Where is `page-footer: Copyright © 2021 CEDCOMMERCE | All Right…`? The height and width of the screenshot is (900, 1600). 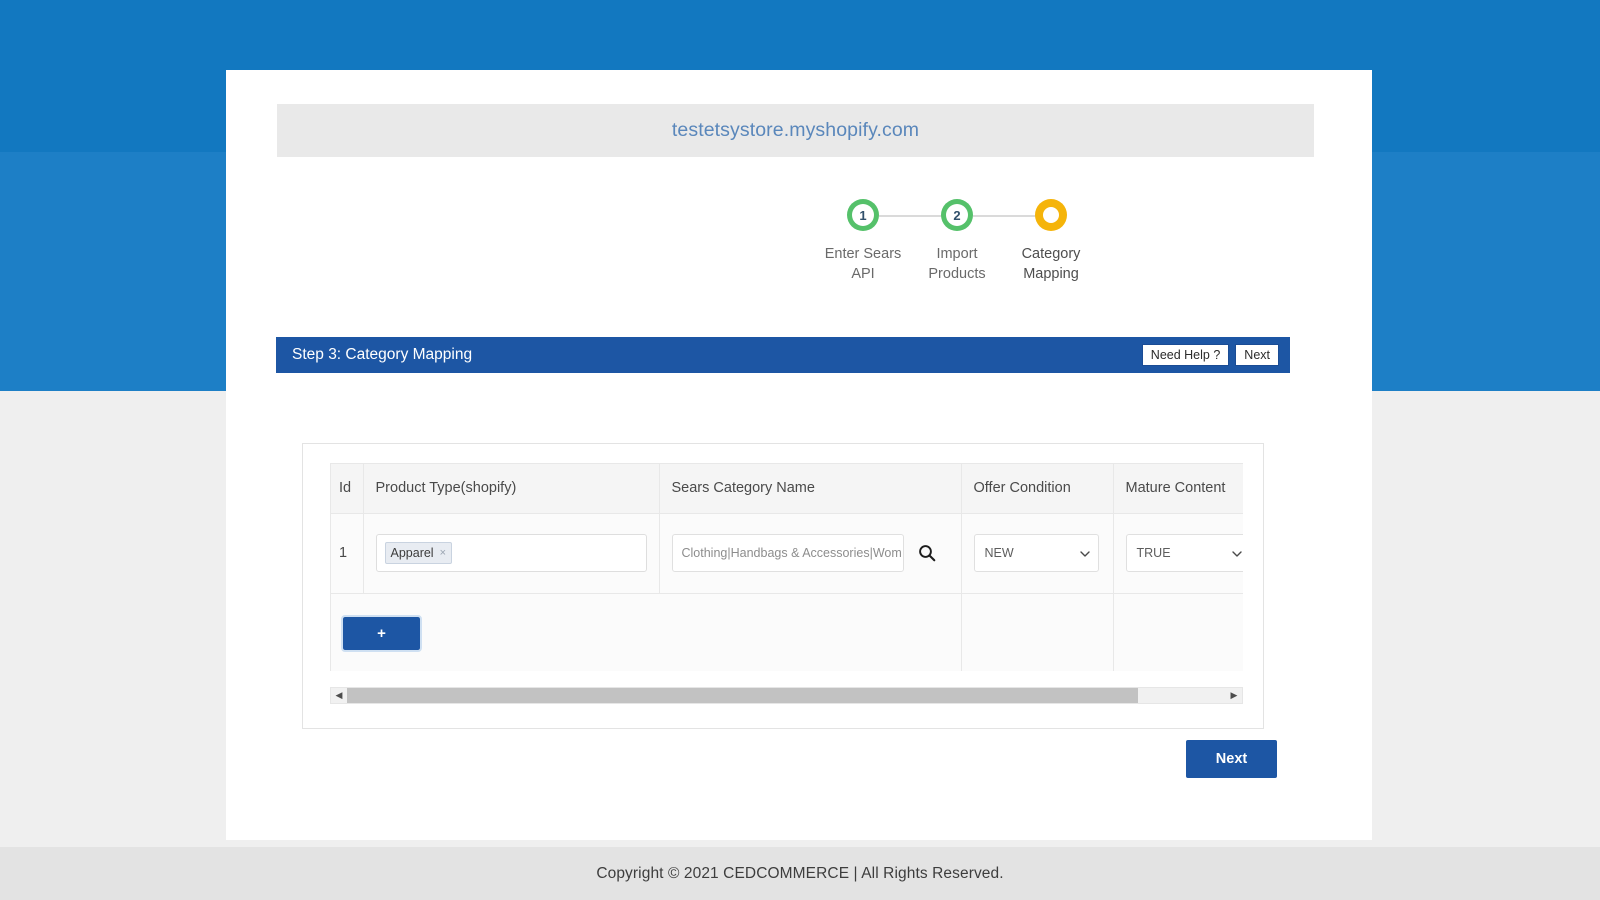
page-footer: Copyright © 2021 CEDCOMMERCE | All Right… is located at coordinates (800, 873).